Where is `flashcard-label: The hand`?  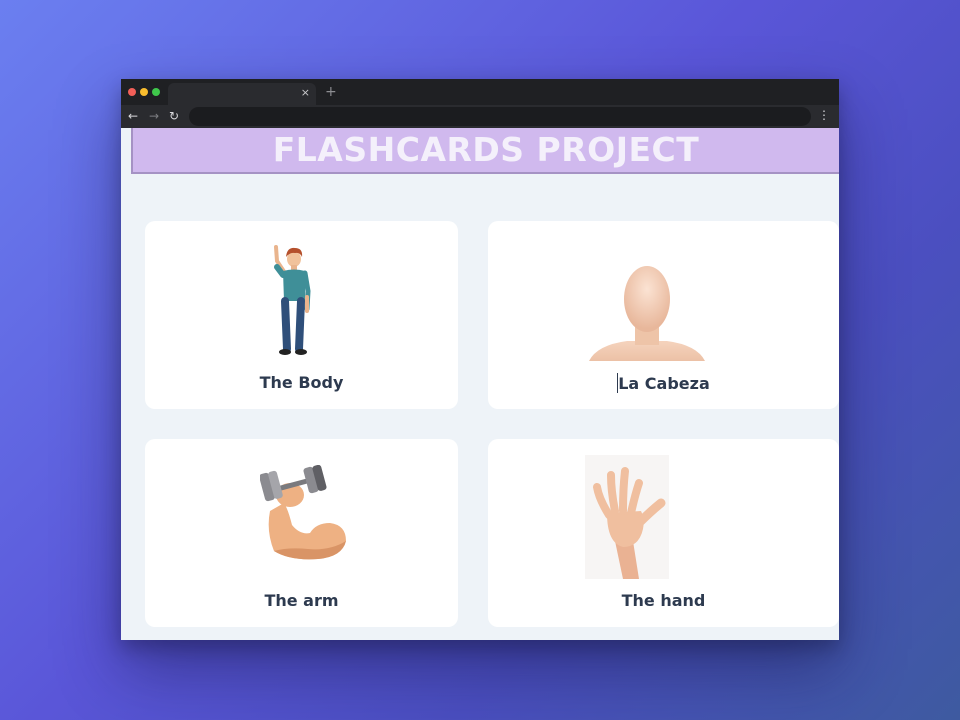 flashcard-label: The hand is located at coordinates (663, 600).